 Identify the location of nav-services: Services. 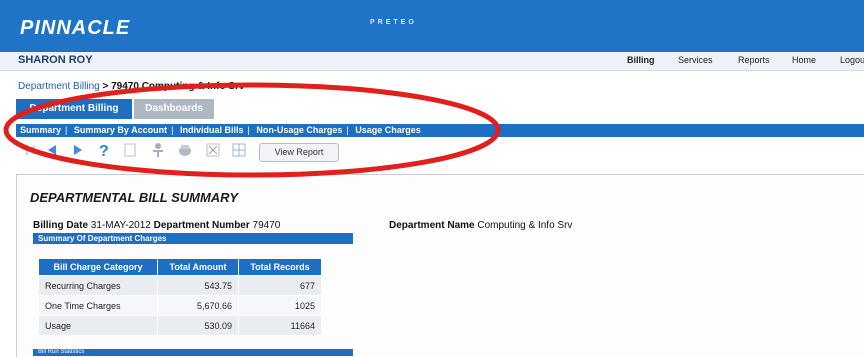
(695, 60).